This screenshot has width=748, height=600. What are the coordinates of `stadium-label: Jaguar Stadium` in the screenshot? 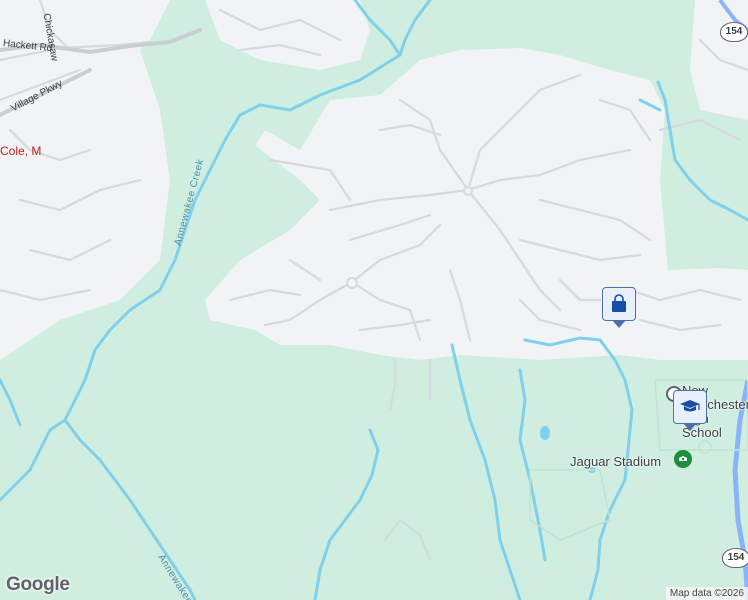 It's located at (615, 461).